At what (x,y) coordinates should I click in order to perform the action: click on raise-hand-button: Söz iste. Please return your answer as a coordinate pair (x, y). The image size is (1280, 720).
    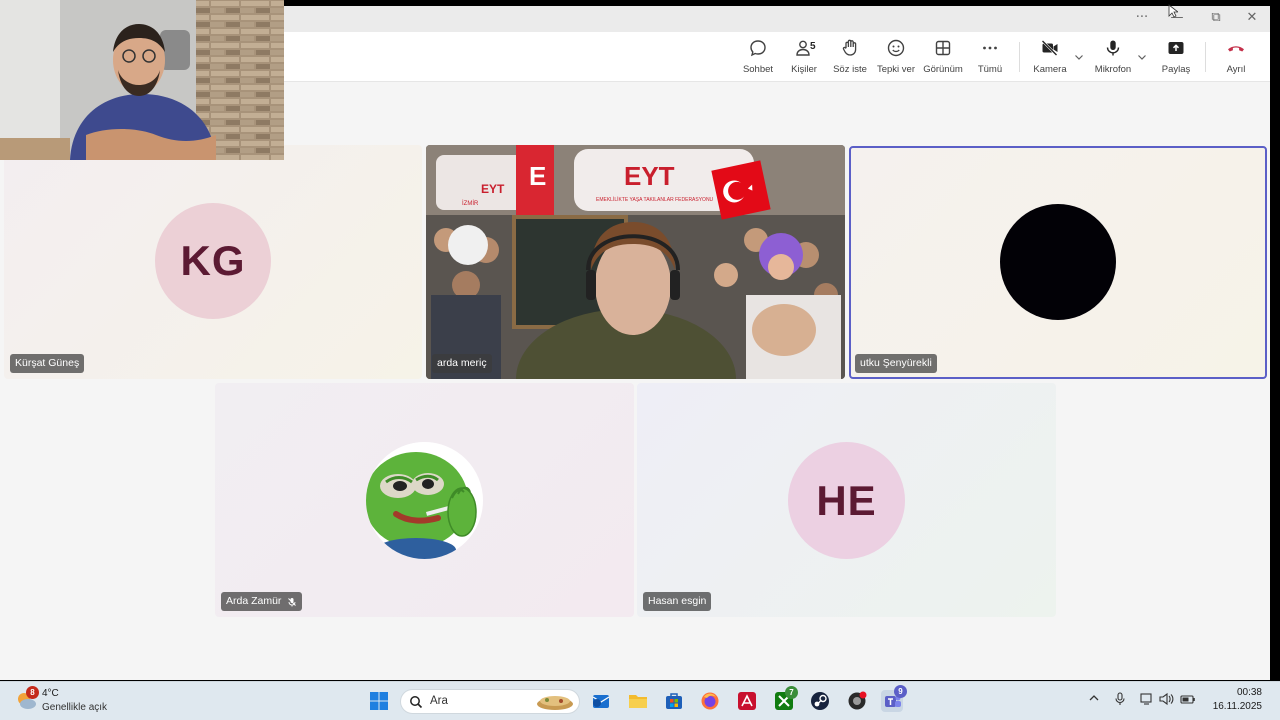
    Looking at the image, I should click on (850, 59).